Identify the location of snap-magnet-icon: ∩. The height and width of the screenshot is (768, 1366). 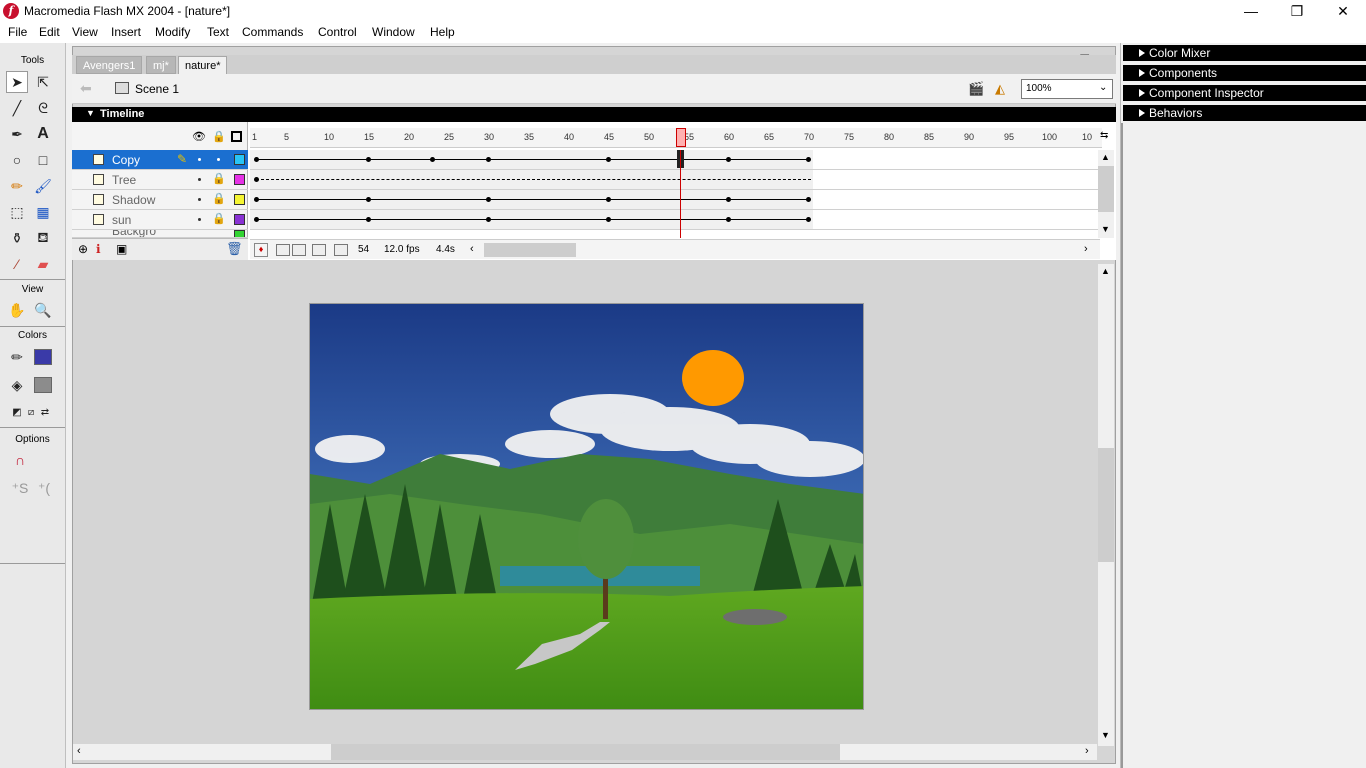
(20, 460).